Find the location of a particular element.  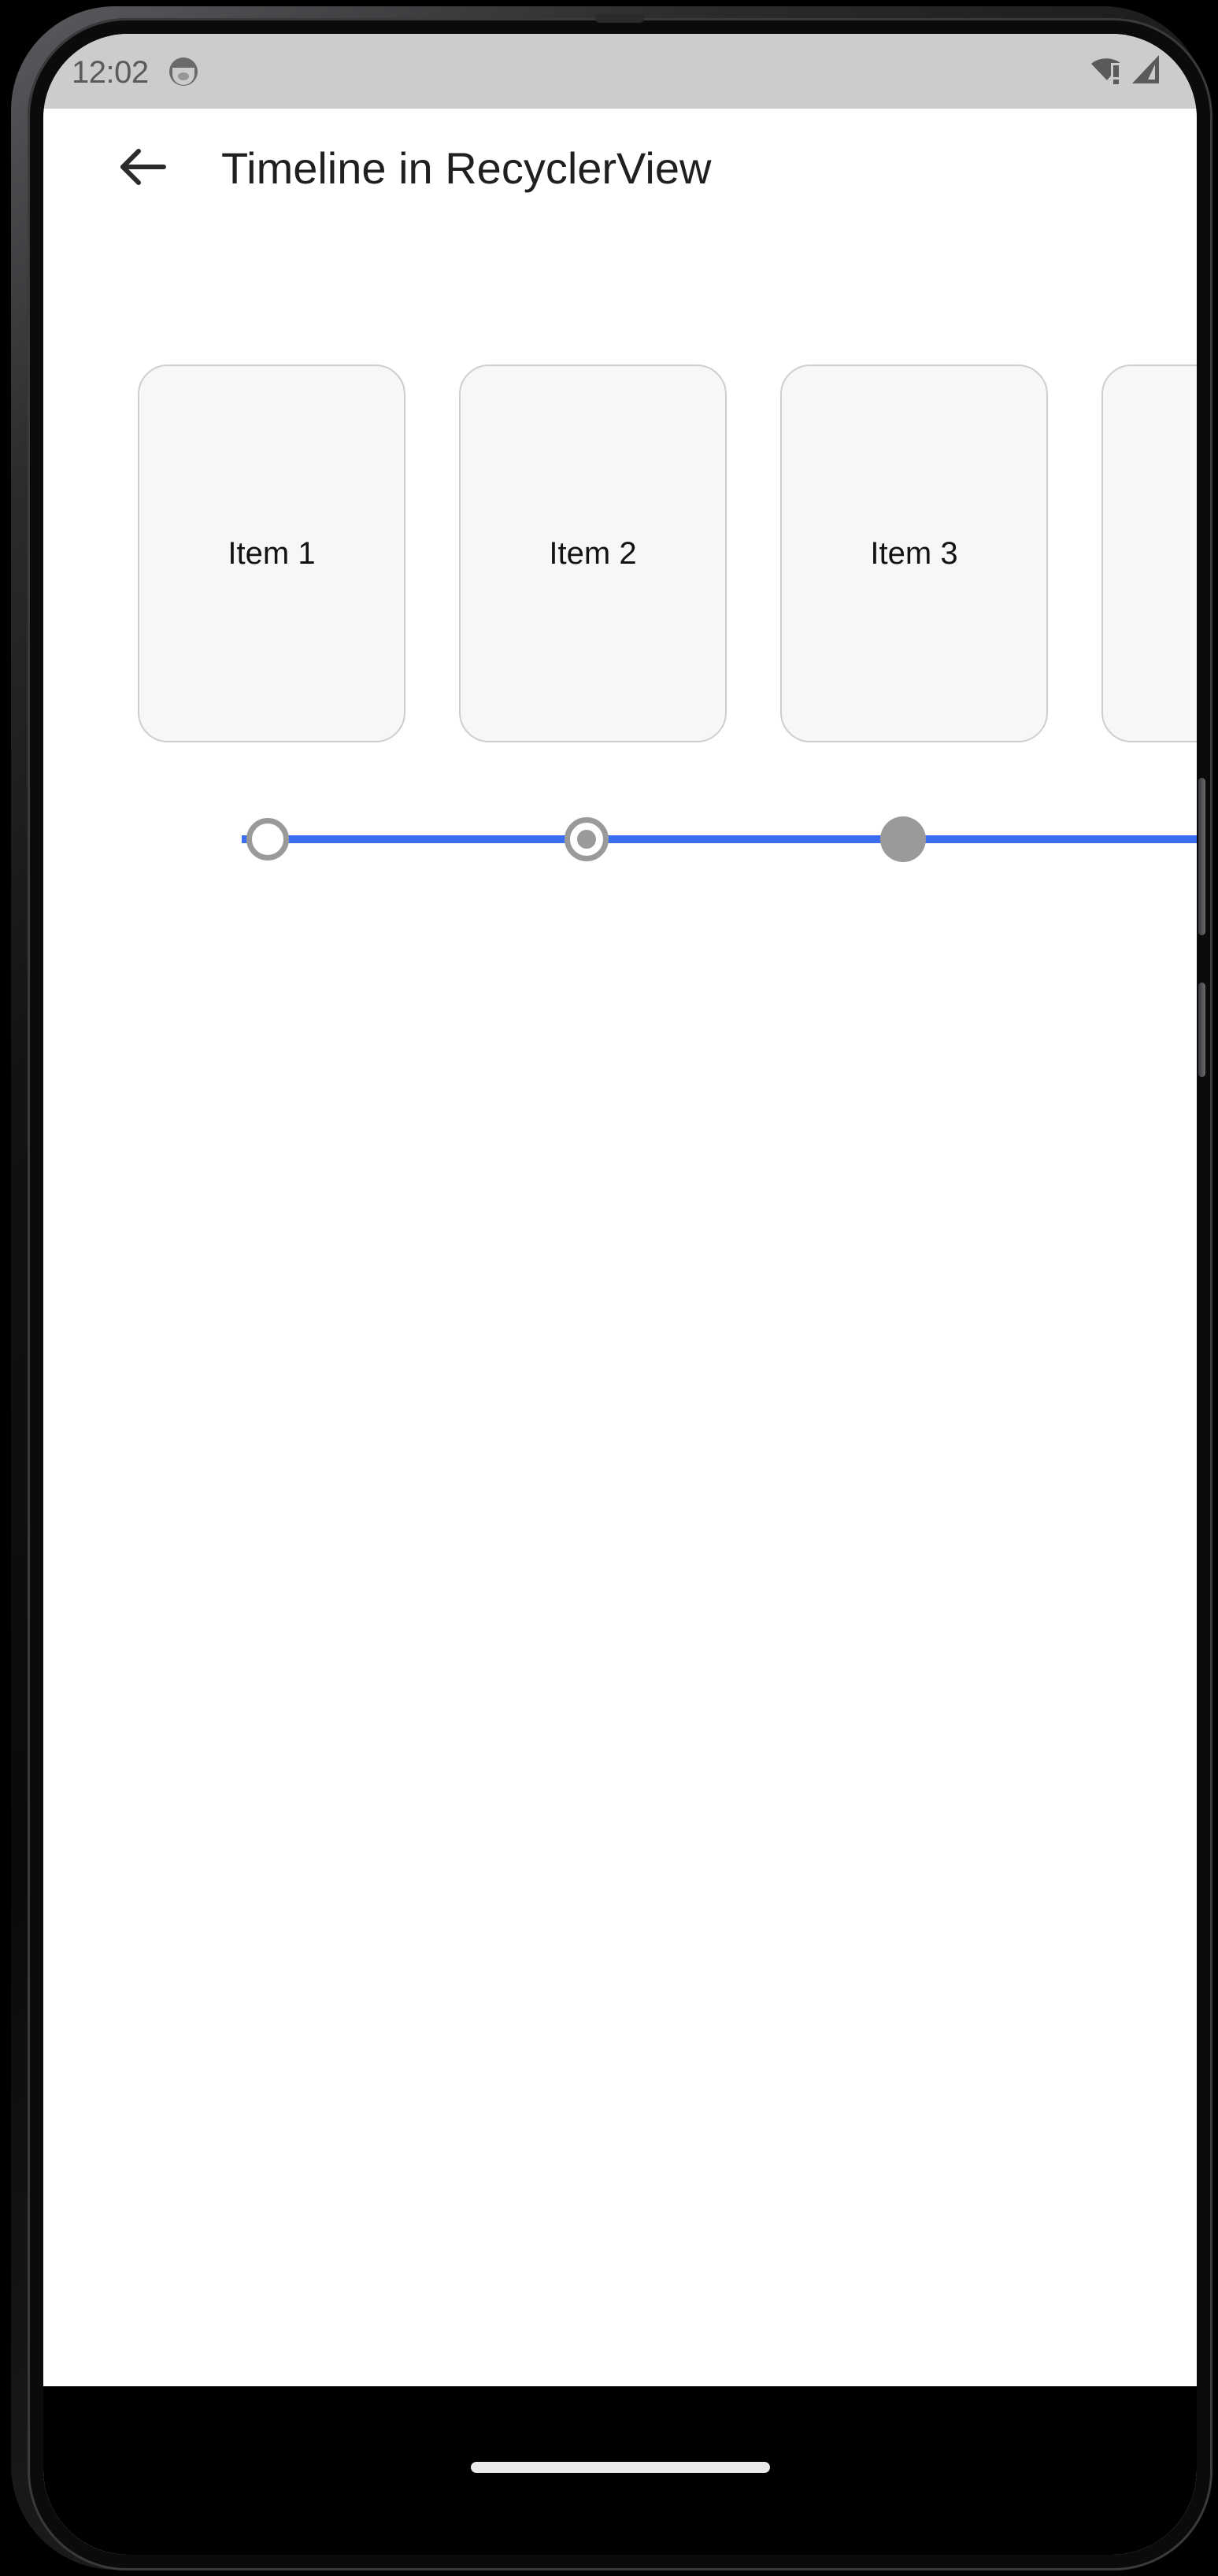

timeline-card-label: Item 3 is located at coordinates (914, 553).